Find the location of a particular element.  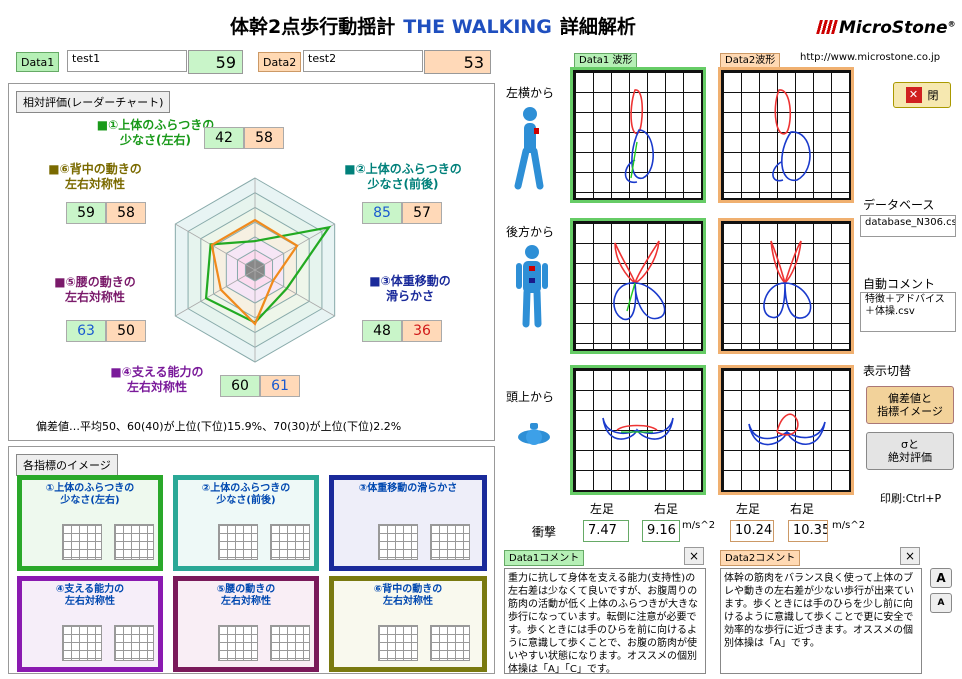

close-button: ✕ 閉 is located at coordinates (922, 95).